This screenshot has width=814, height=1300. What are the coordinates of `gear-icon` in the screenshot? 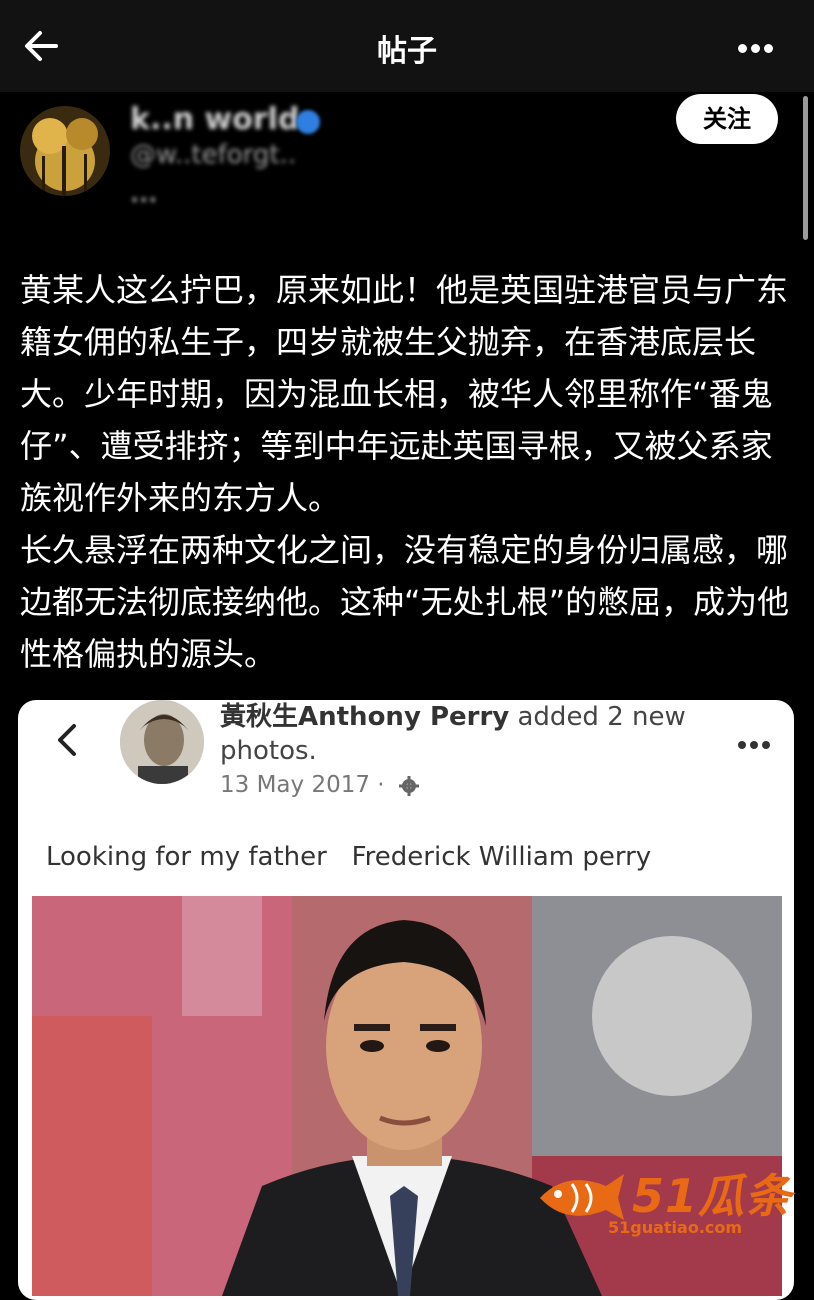 It's located at (408, 785).